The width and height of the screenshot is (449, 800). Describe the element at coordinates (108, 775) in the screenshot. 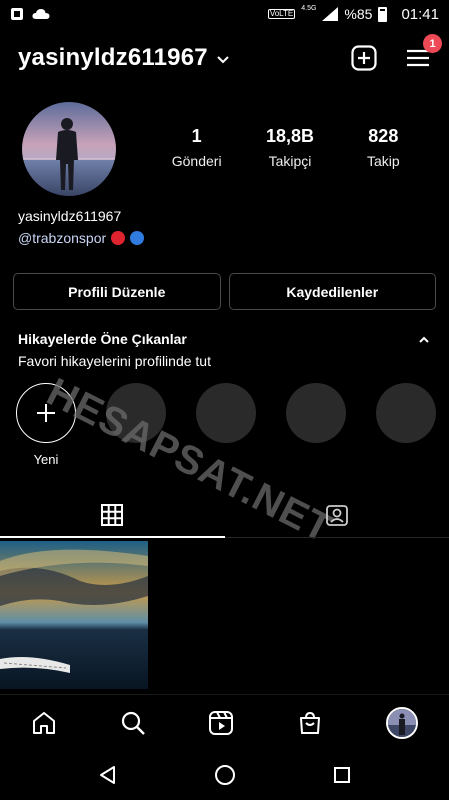

I see `back-icon` at that location.